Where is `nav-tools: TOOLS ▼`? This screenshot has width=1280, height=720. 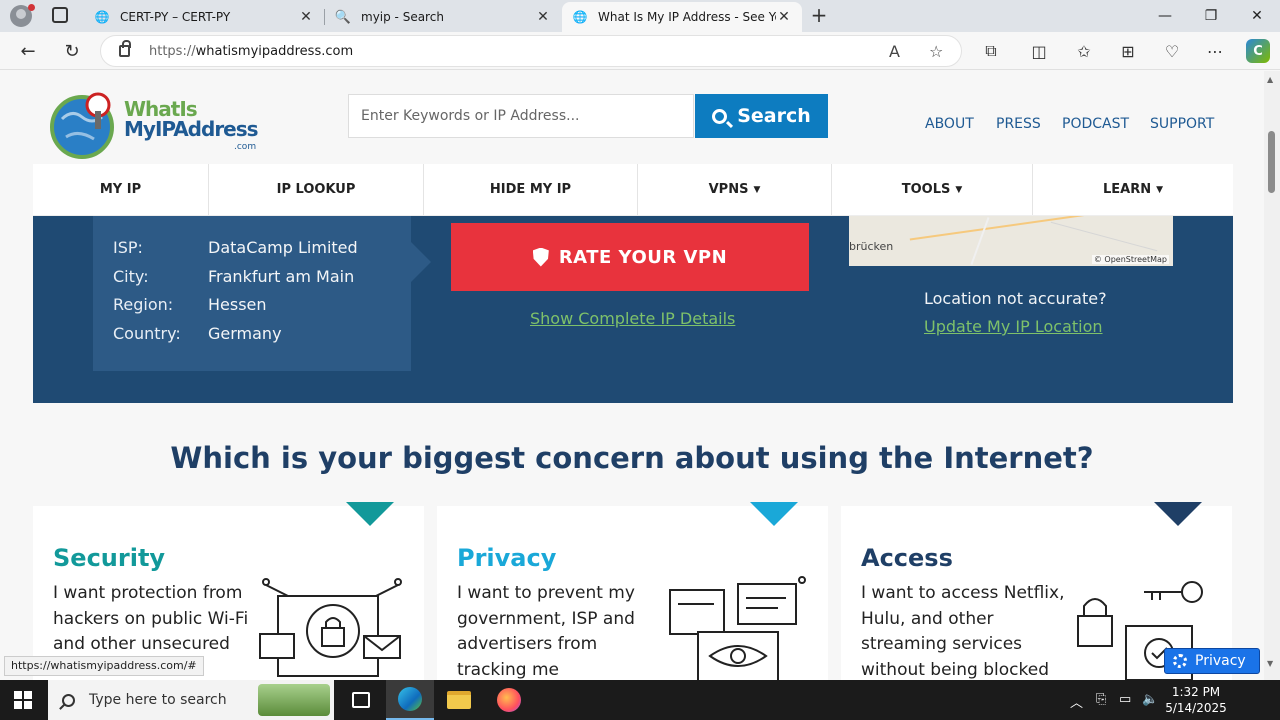 nav-tools: TOOLS ▼ is located at coordinates (932, 189).